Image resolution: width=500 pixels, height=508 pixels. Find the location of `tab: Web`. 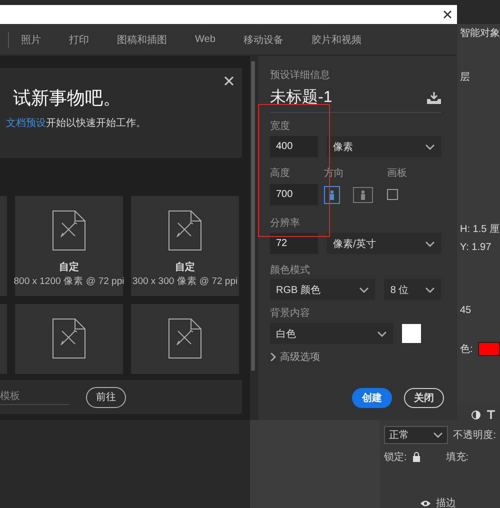

tab: Web is located at coordinates (205, 39).